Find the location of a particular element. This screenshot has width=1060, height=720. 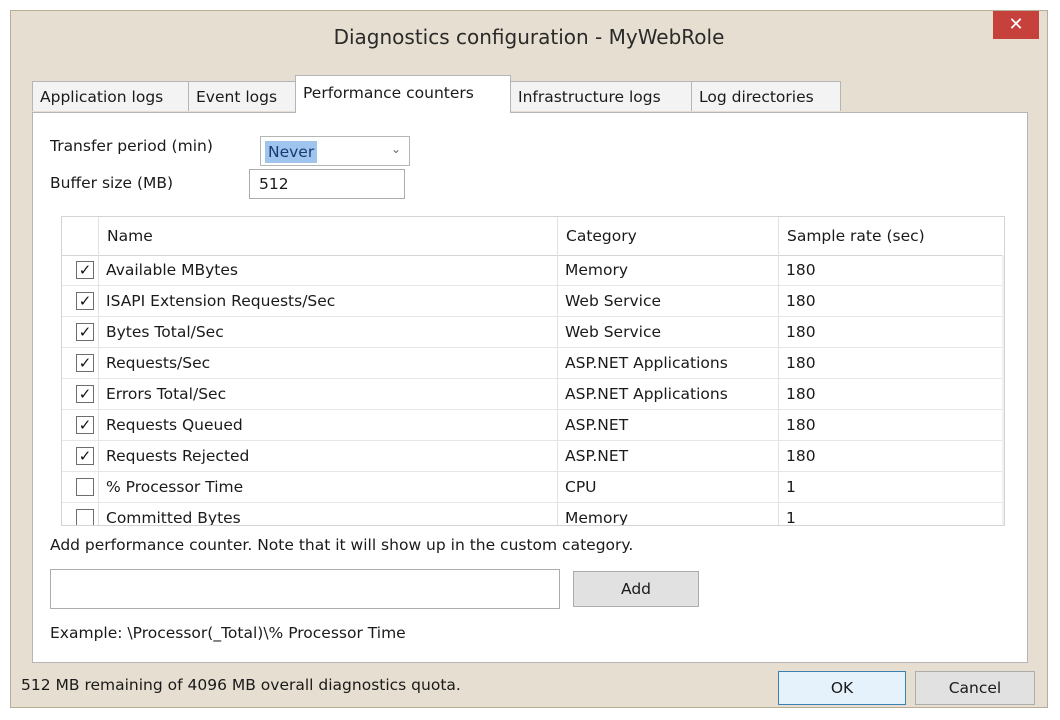

scroll-down-icon: ⌄ is located at coordinates (1003, 513).